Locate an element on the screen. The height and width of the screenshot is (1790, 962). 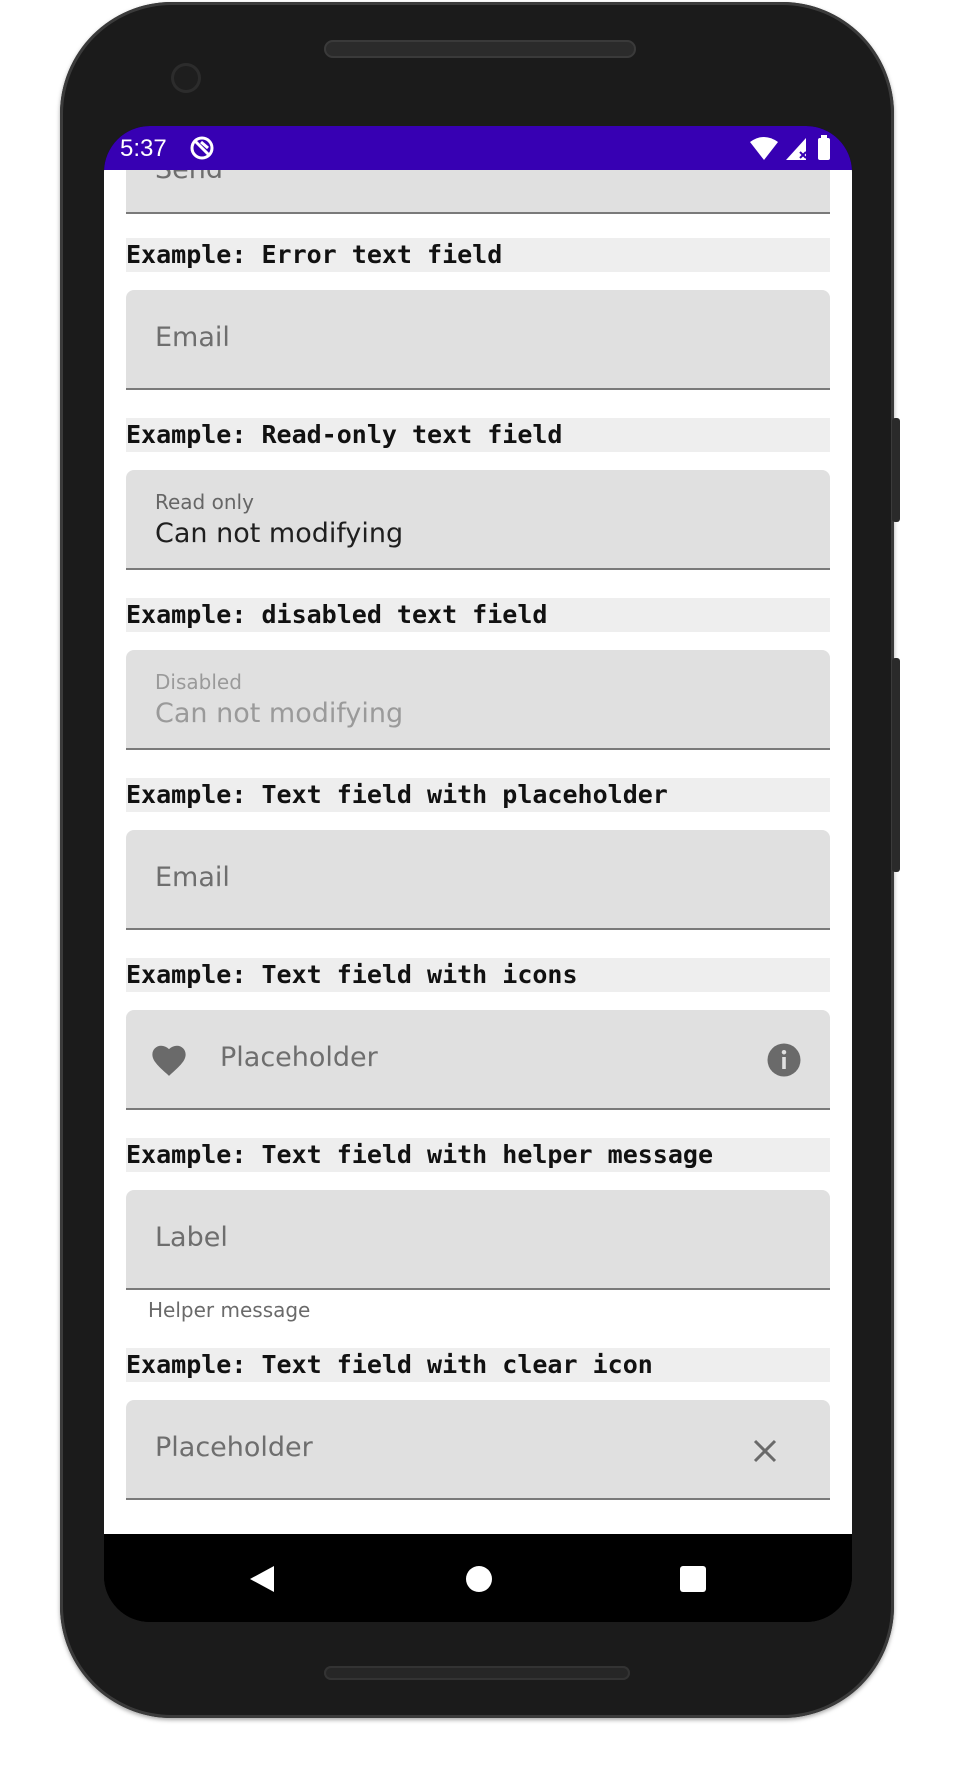
close-icon is located at coordinates (765, 1451).